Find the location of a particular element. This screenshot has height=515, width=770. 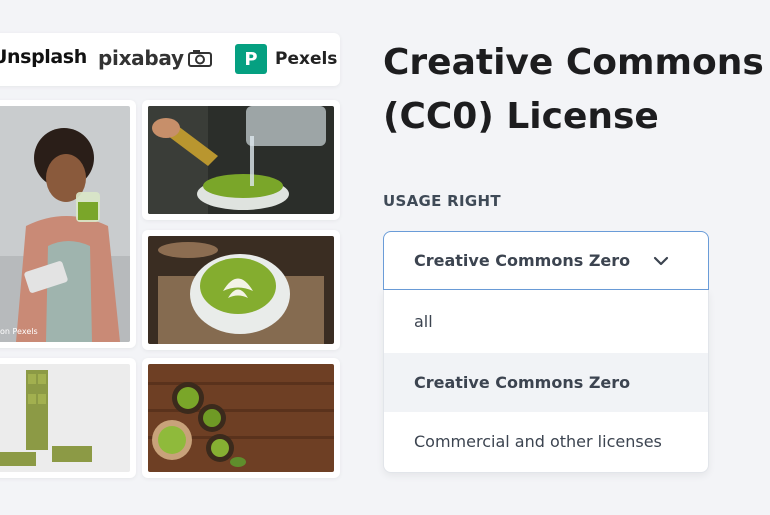

photo-card-woman-drinking-matcha: on Pexels is located at coordinates (68, 224).